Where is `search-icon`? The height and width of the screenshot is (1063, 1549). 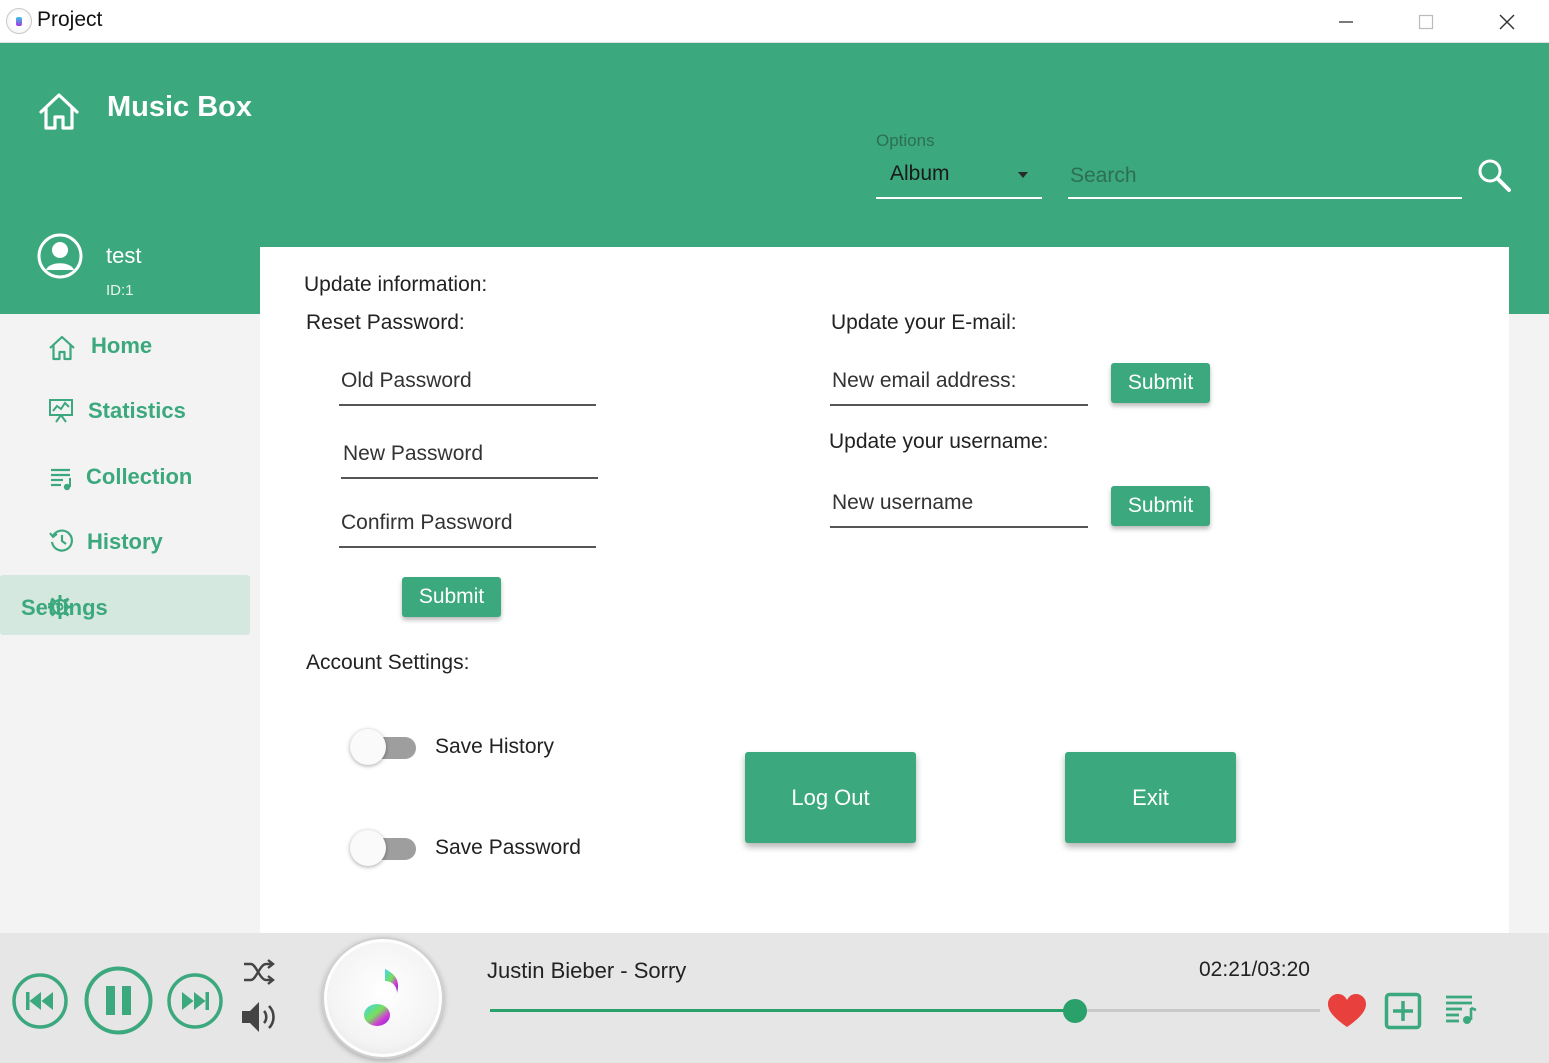 search-icon is located at coordinates (1494, 175).